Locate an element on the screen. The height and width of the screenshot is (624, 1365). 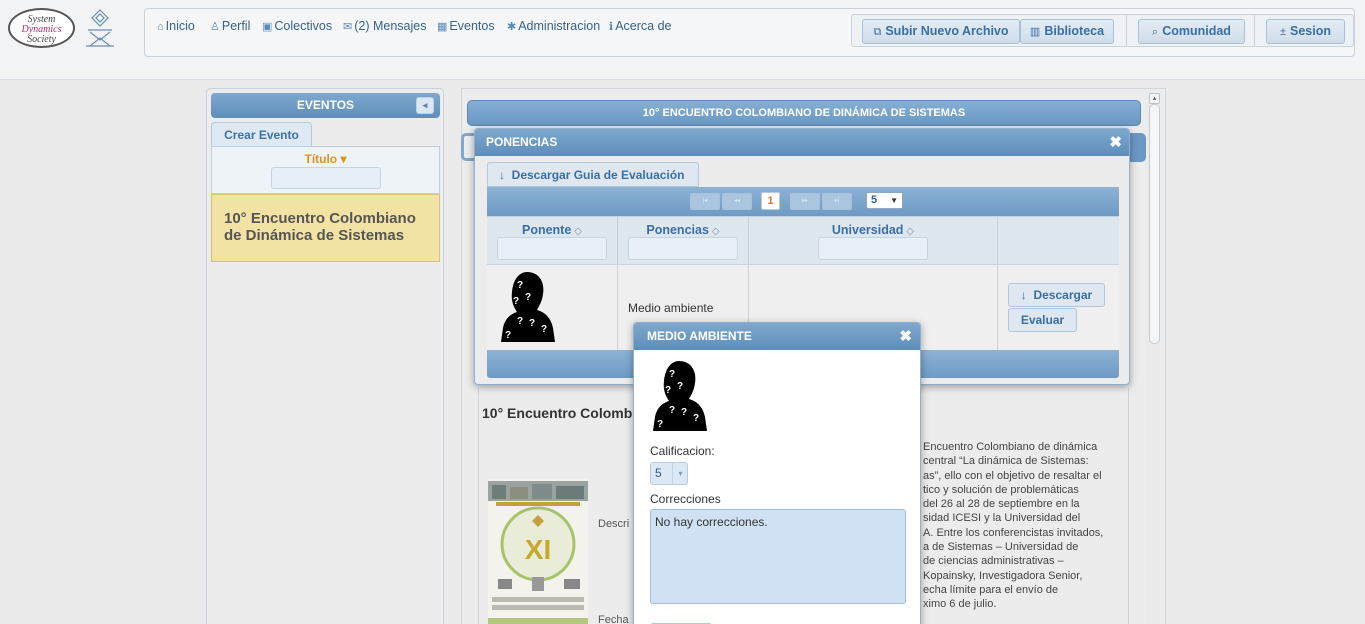
last-page-icon: ▸| is located at coordinates (837, 201).